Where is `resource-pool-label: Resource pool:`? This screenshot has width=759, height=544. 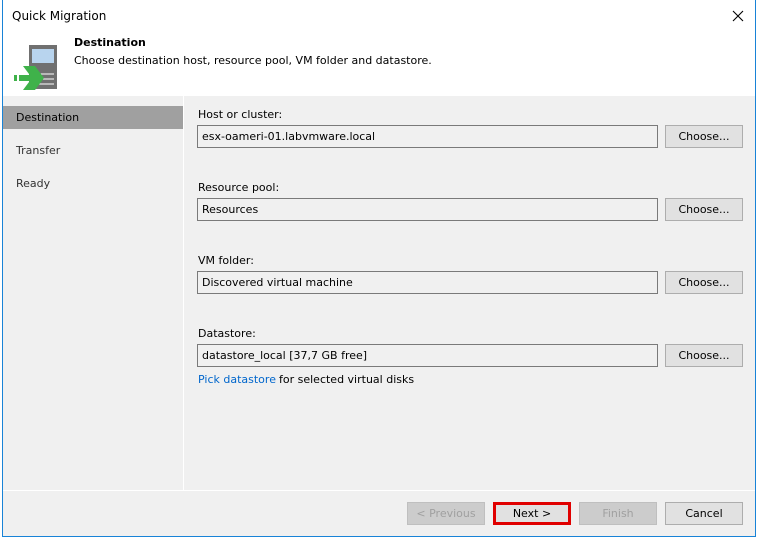
resource-pool-label: Resource pool: is located at coordinates (239, 187).